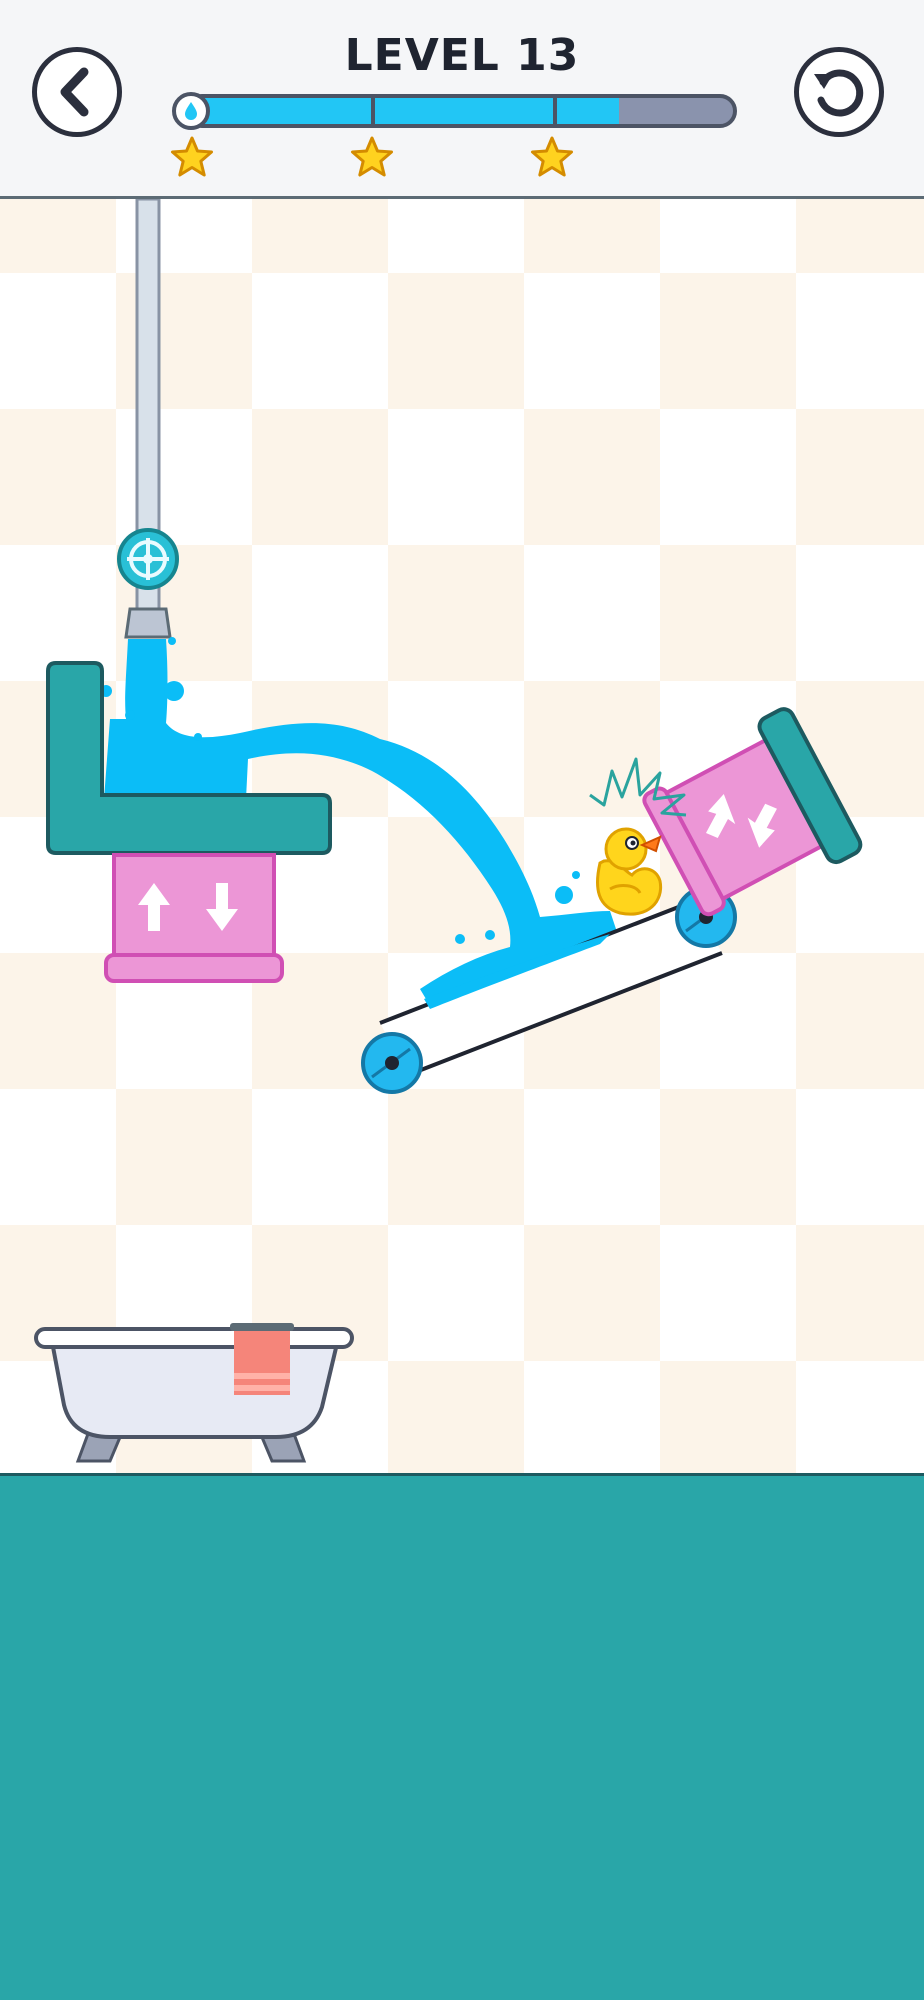  I want to click on restart-button, so click(839, 92).